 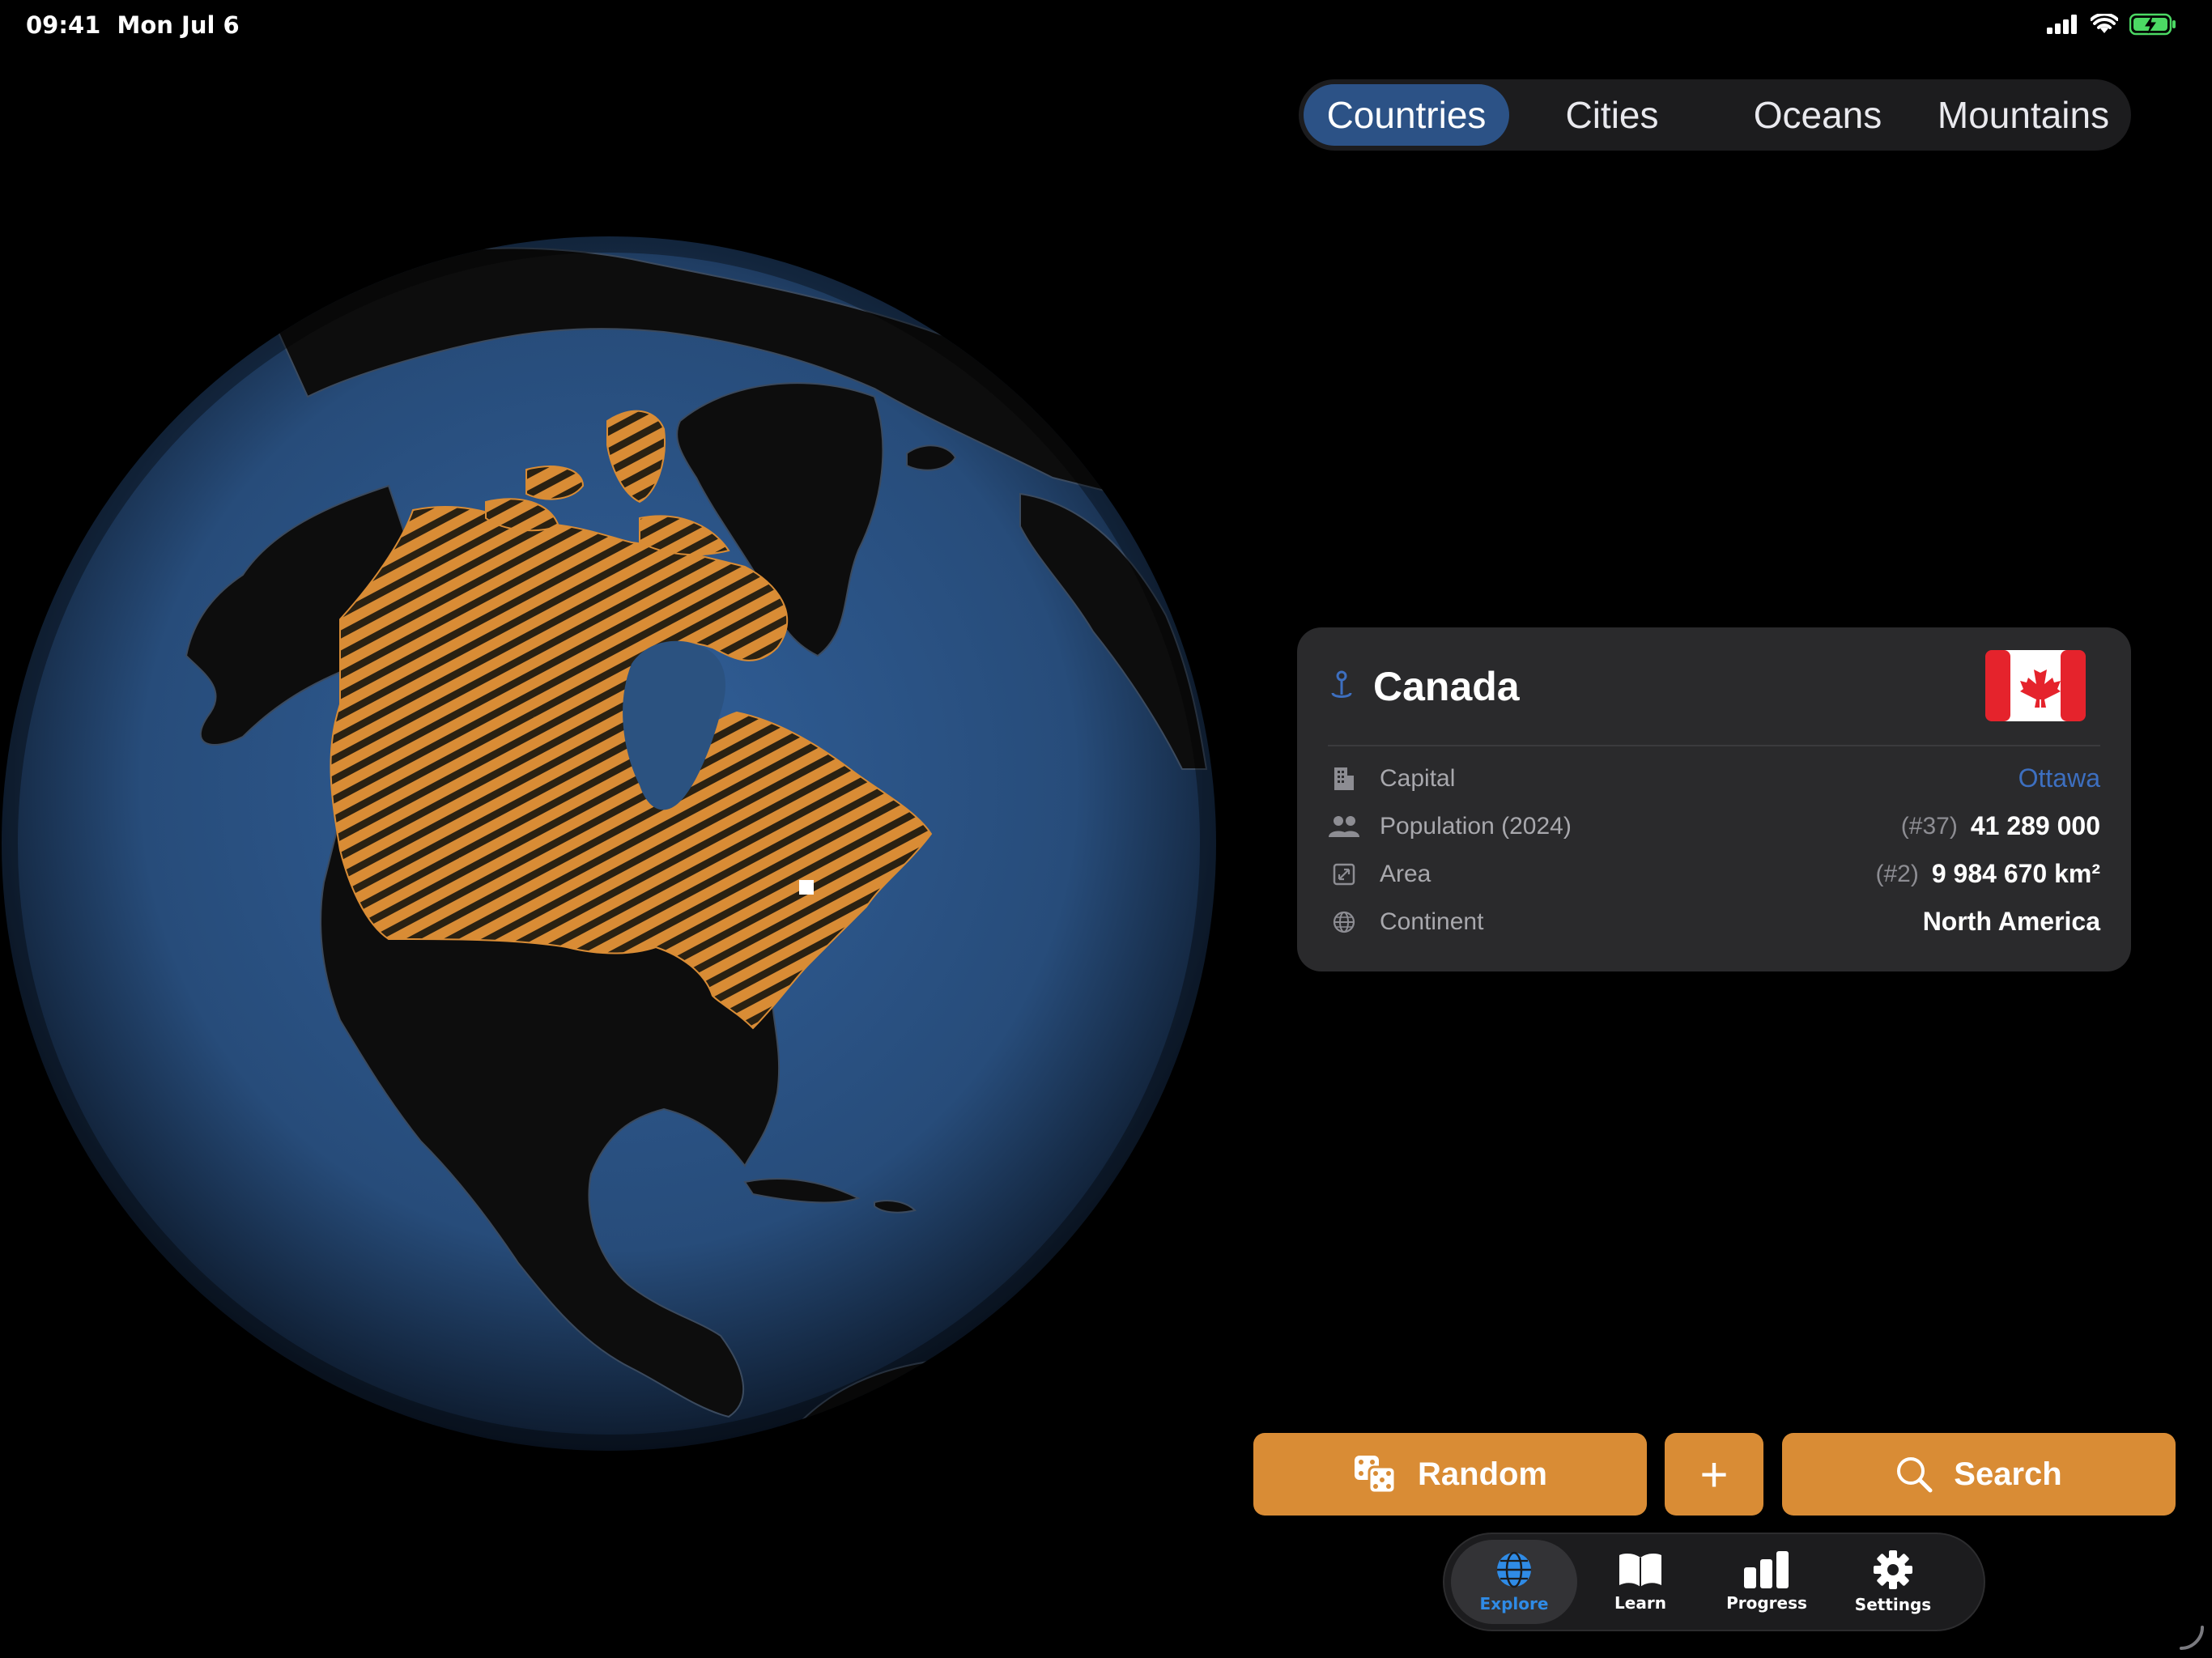 What do you see at coordinates (2011, 921) in the screenshot?
I see `continent-value: North America` at bounding box center [2011, 921].